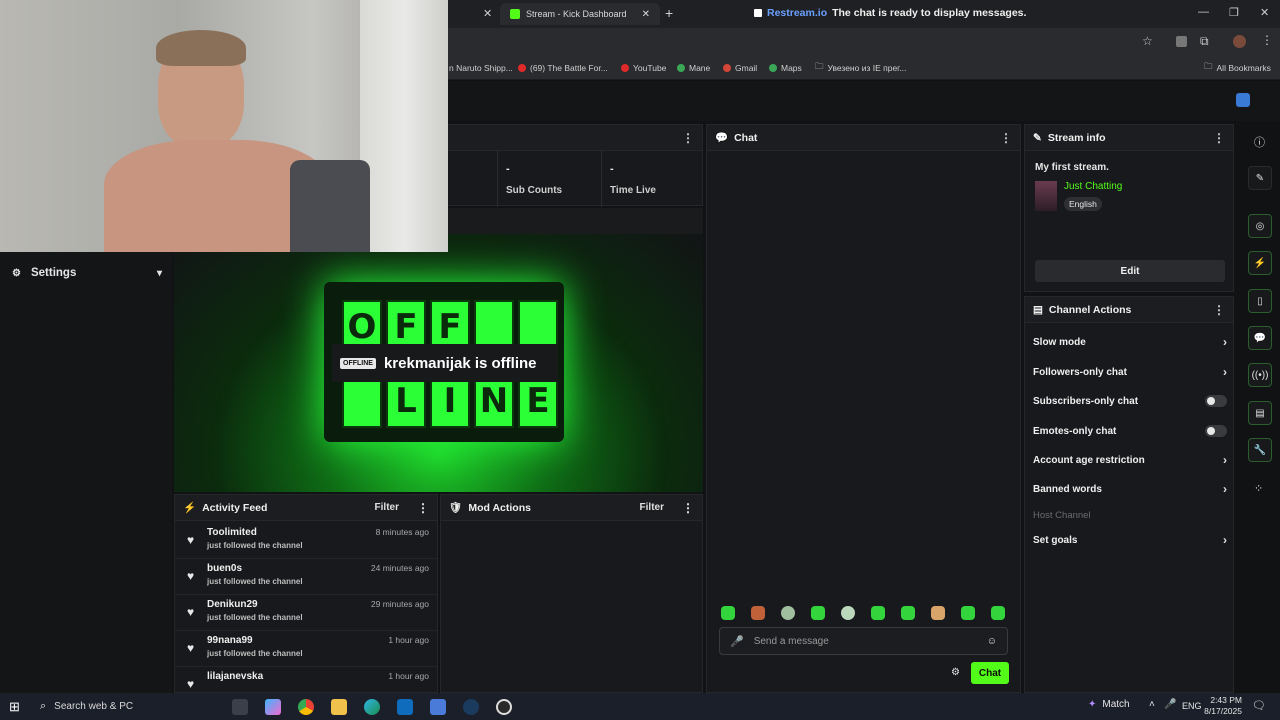 The image size is (1280, 720). What do you see at coordinates (1046, 196) in the screenshot?
I see `category-thumbnail` at bounding box center [1046, 196].